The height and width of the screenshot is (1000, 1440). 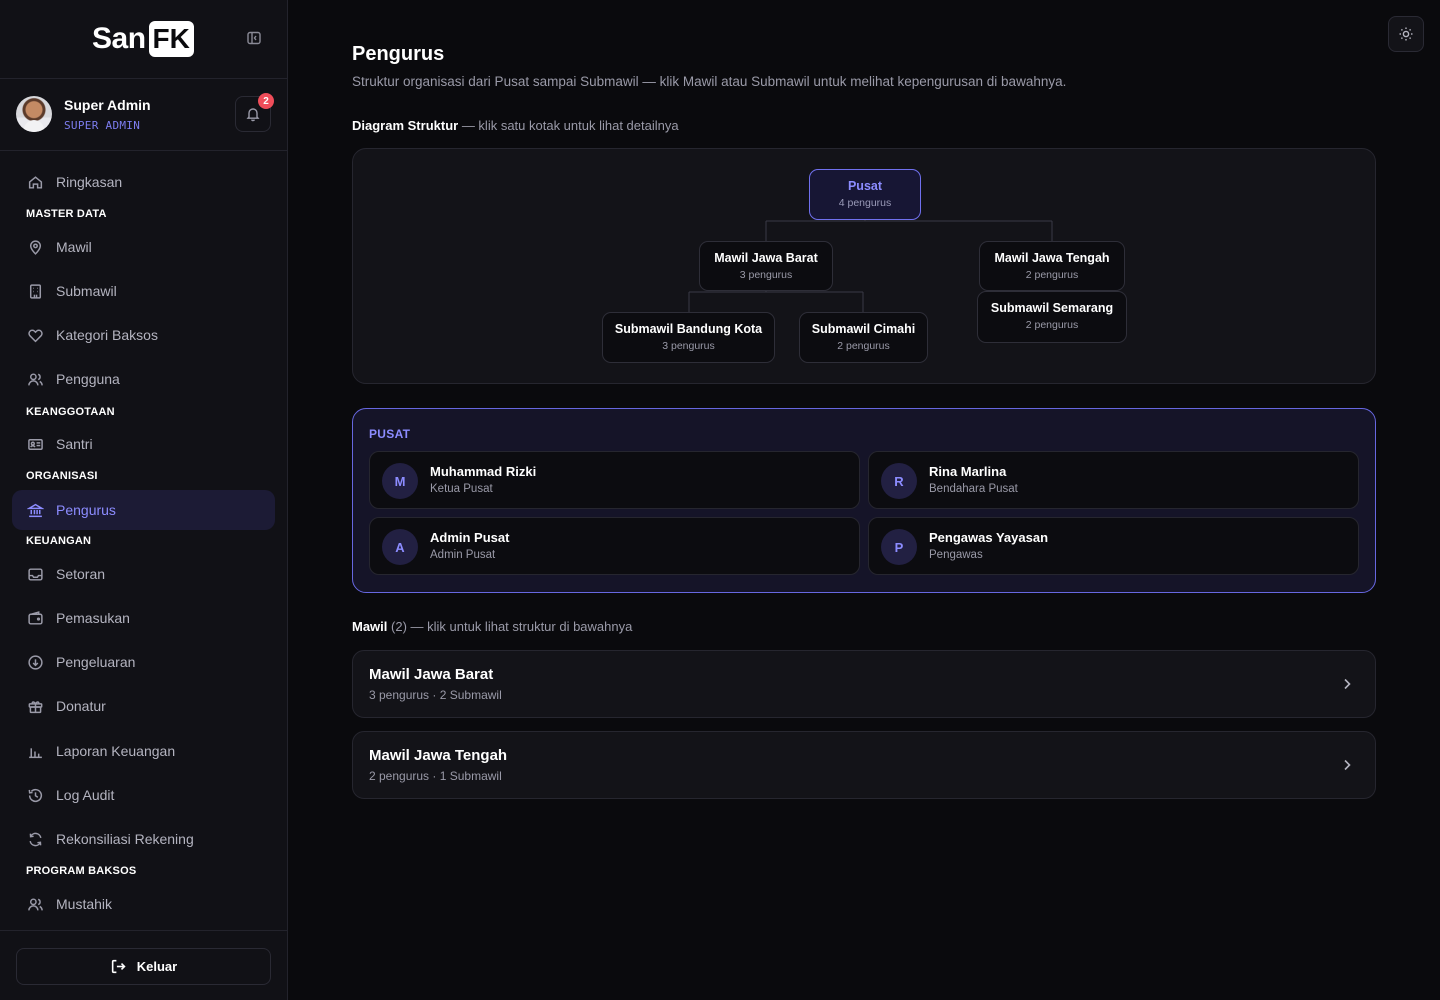 What do you see at coordinates (171, 39) in the screenshot?
I see `logo-text-fk: FK` at bounding box center [171, 39].